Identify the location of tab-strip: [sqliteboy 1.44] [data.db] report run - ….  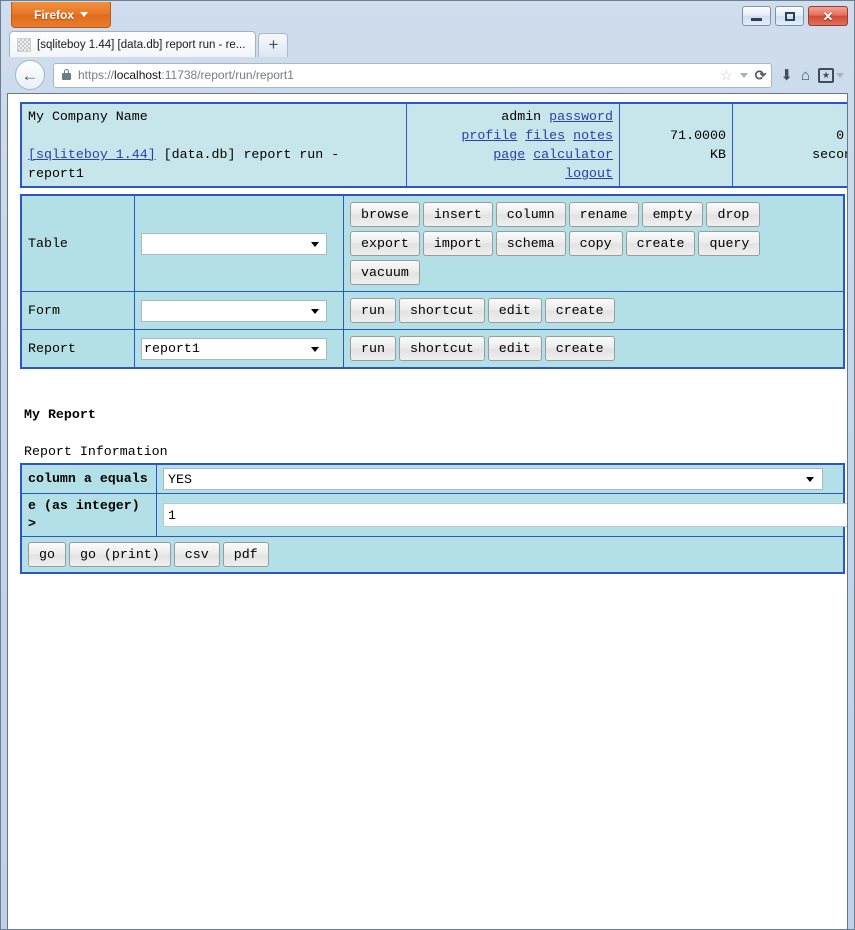
(427, 43).